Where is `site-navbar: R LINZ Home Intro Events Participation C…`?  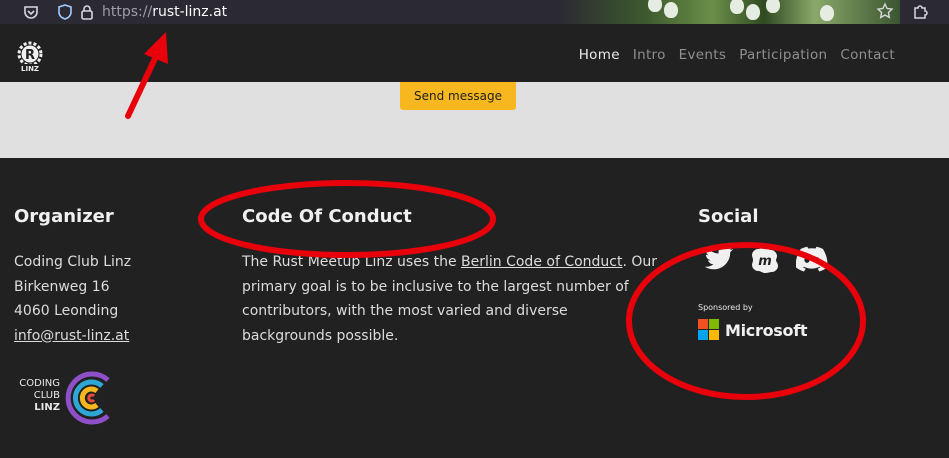 site-navbar: R LINZ Home Intro Events Participation C… is located at coordinates (474, 55).